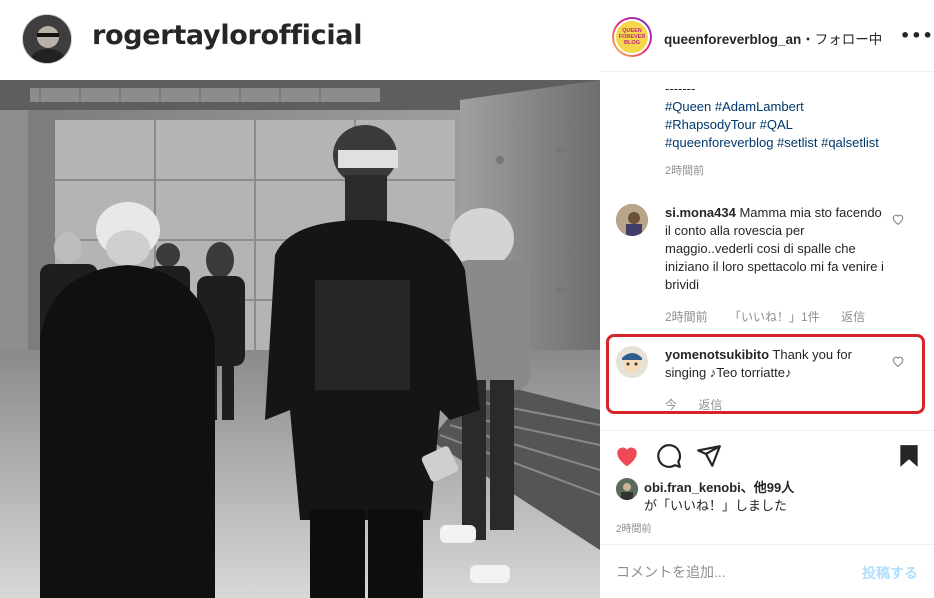 This screenshot has height=598, width=934. What do you see at coordinates (716, 505) in the screenshot?
I see `likes-suffix: が「いいね！」しました` at bounding box center [716, 505].